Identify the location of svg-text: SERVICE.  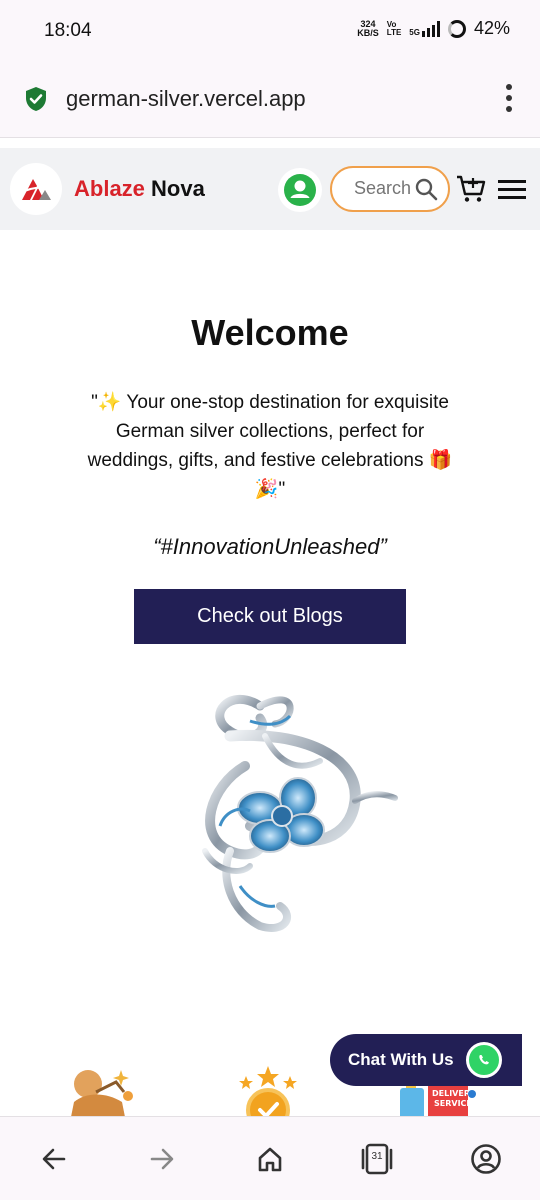
(453, 1103).